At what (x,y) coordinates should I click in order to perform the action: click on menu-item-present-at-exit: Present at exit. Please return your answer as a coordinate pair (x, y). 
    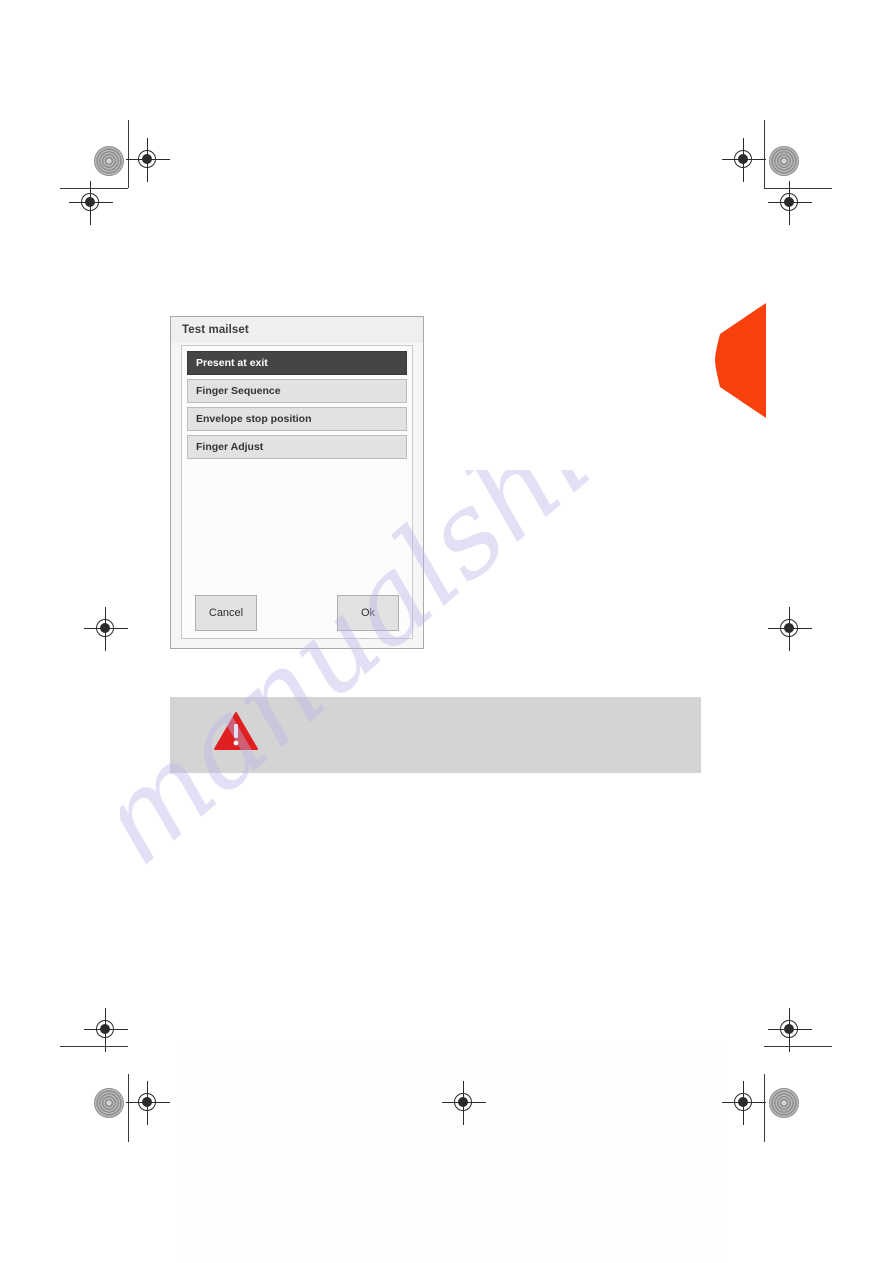
    Looking at the image, I should click on (297, 363).